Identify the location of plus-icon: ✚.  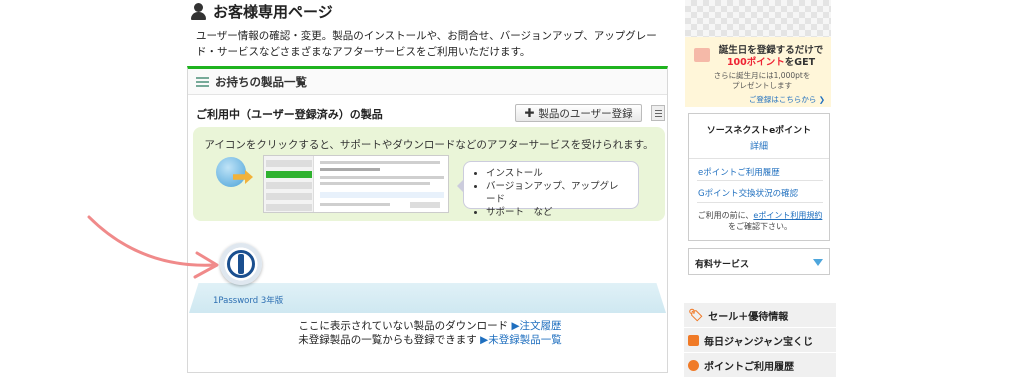
(529, 113).